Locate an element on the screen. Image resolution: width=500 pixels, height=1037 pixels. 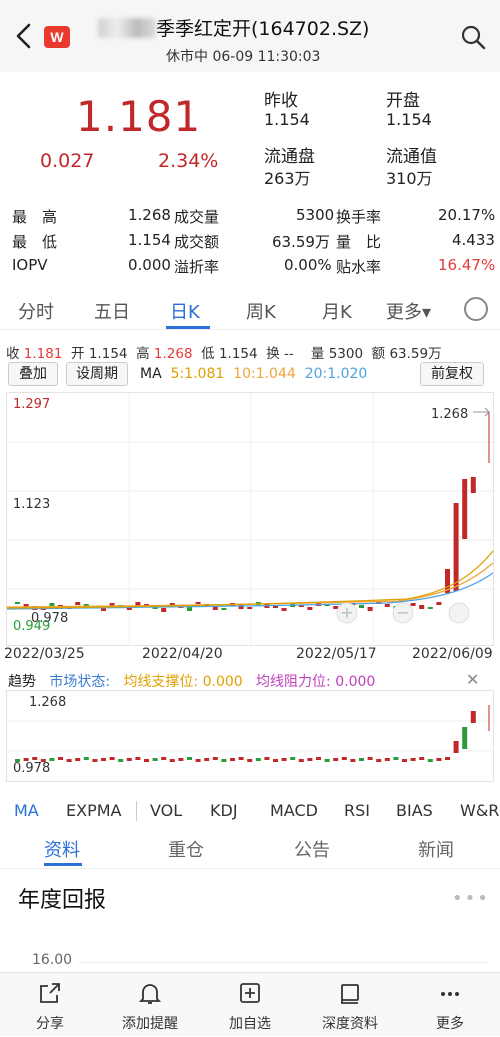
sub-y-top: 1.268 is located at coordinates (48, 702).